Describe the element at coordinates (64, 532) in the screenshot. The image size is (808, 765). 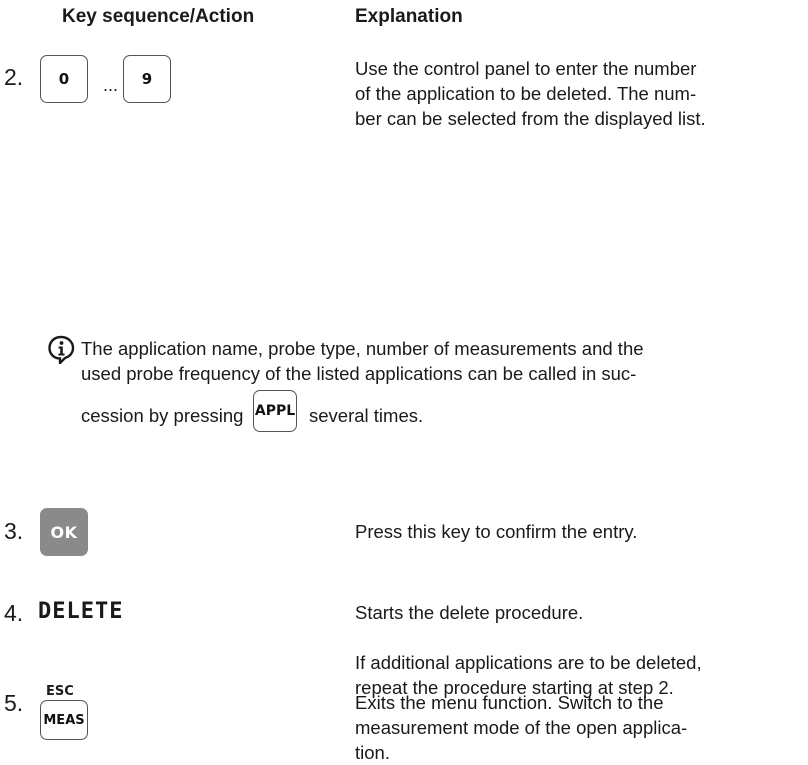
I see `ok-button: OK` at that location.